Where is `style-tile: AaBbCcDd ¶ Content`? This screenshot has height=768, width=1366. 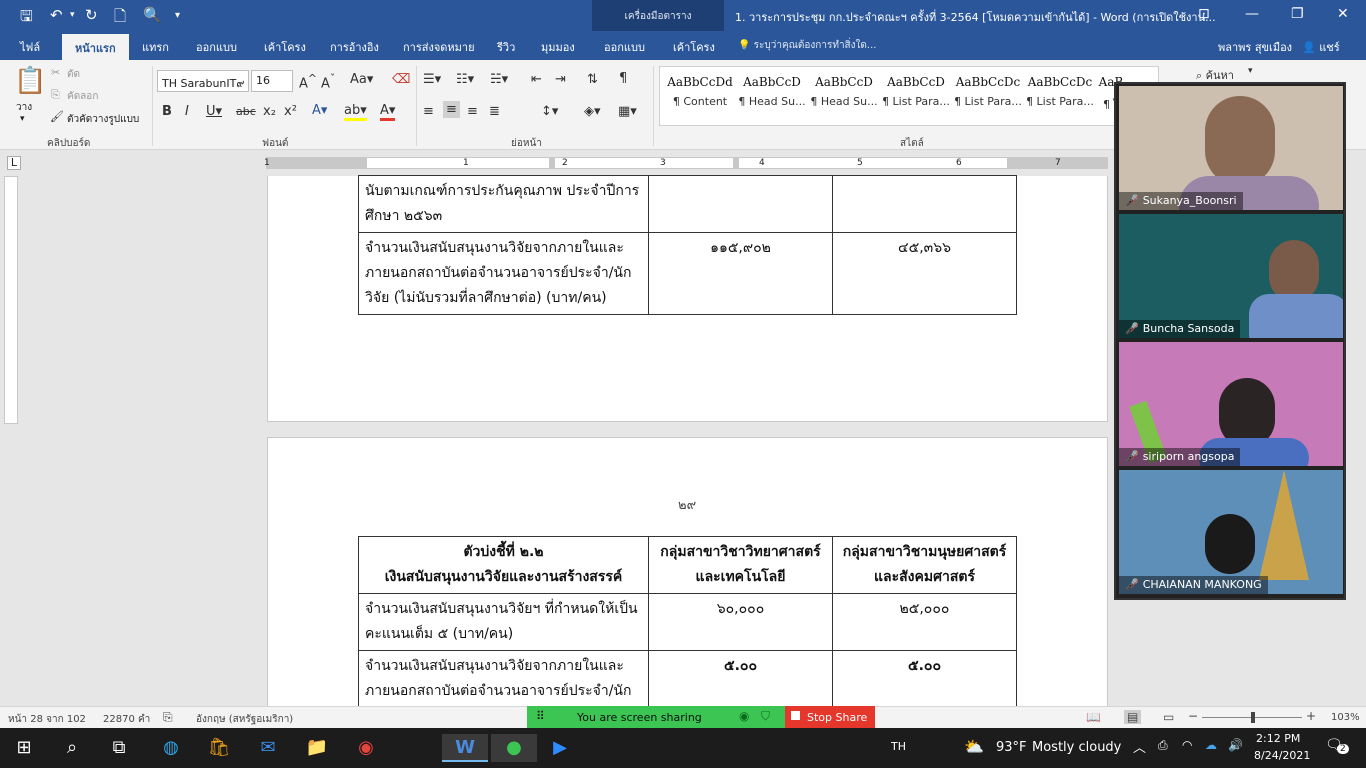
style-tile: AaBbCcDd ¶ Content is located at coordinates (700, 91).